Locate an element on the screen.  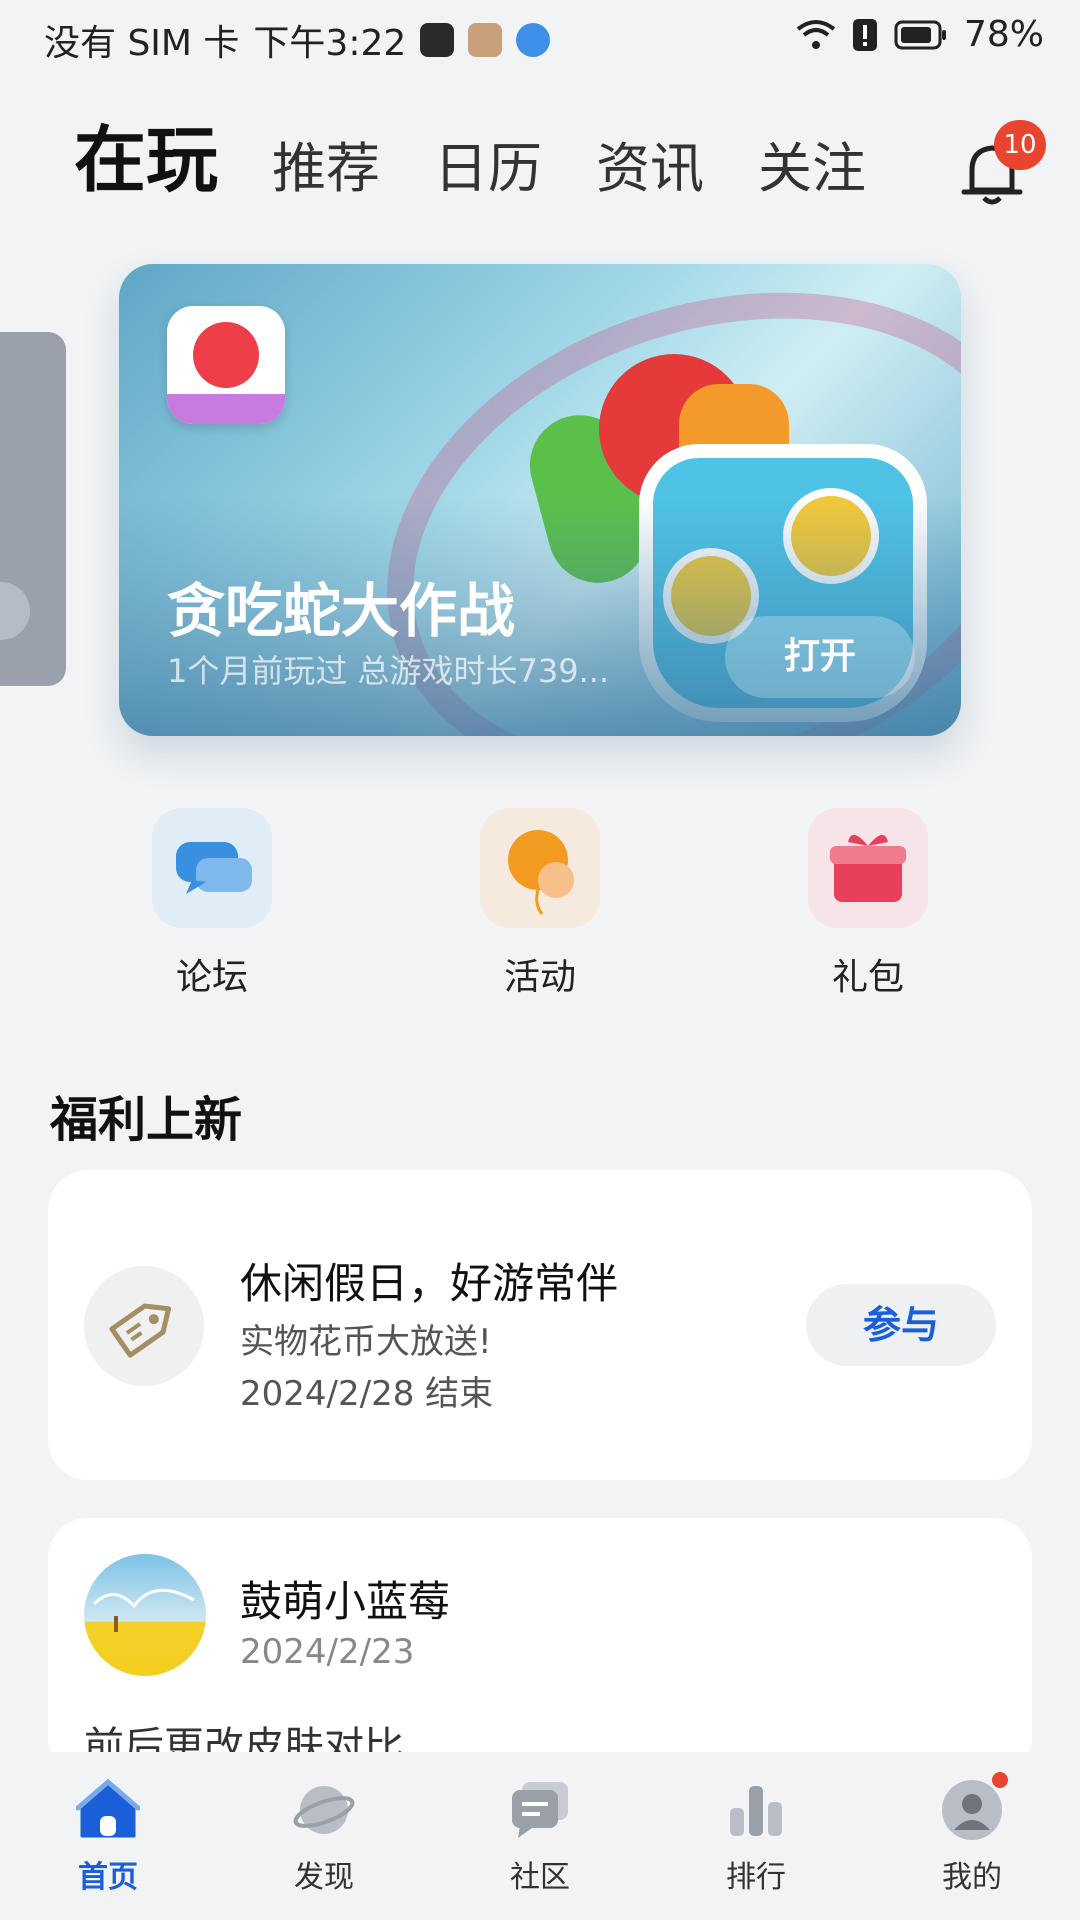
post-author: 鼓萌小蓝莓 is located at coordinates (345, 1598).